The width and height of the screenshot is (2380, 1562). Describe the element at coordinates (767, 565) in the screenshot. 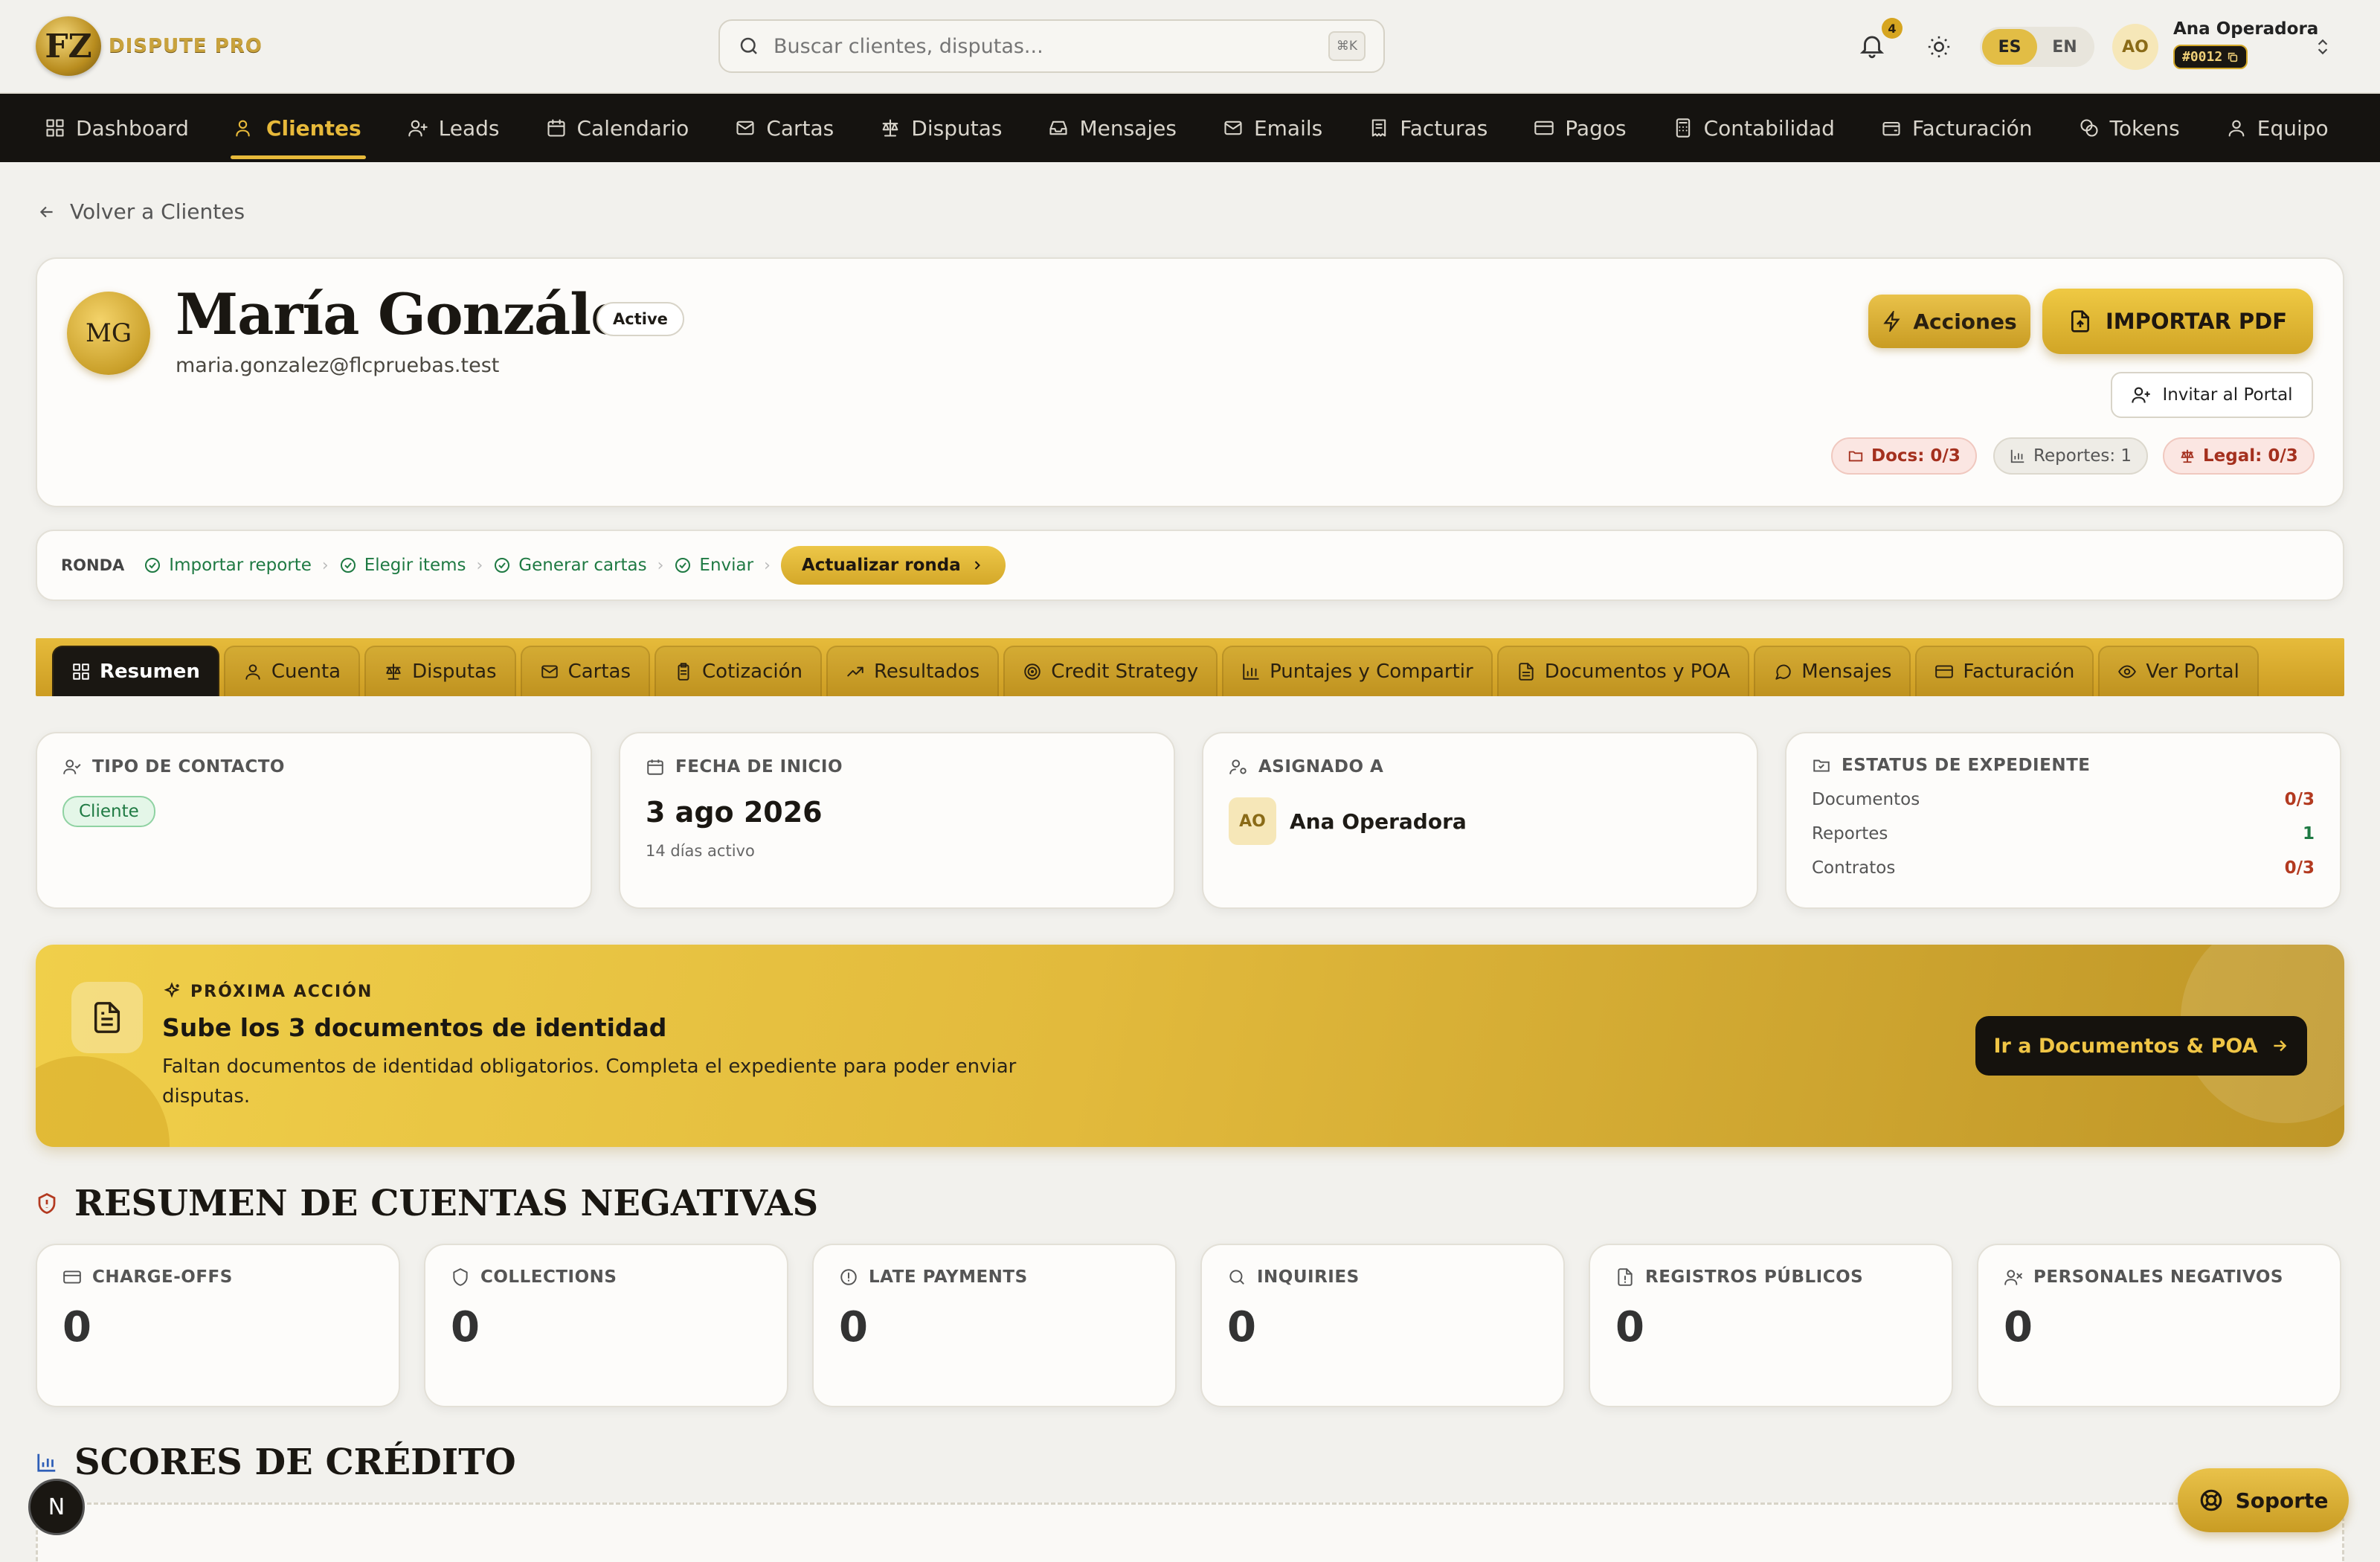

I see `chevron-right-icon: ›` at that location.